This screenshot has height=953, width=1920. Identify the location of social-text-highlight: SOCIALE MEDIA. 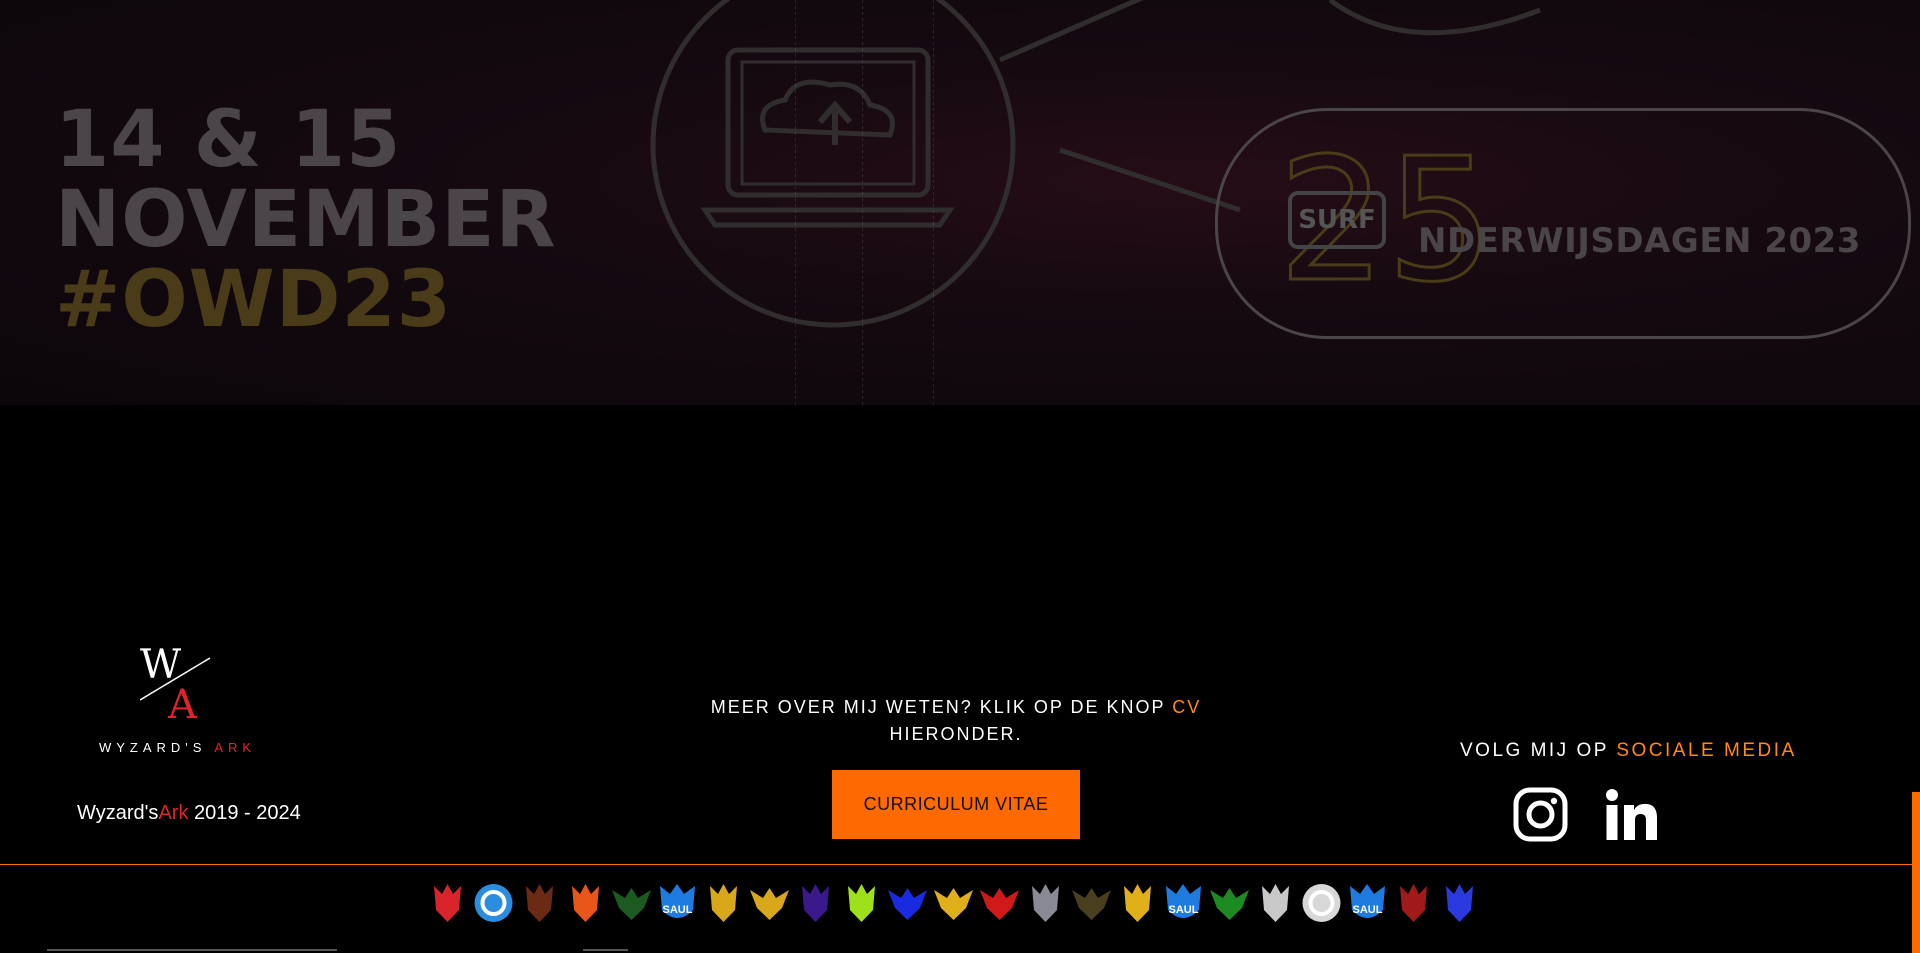
(1706, 750).